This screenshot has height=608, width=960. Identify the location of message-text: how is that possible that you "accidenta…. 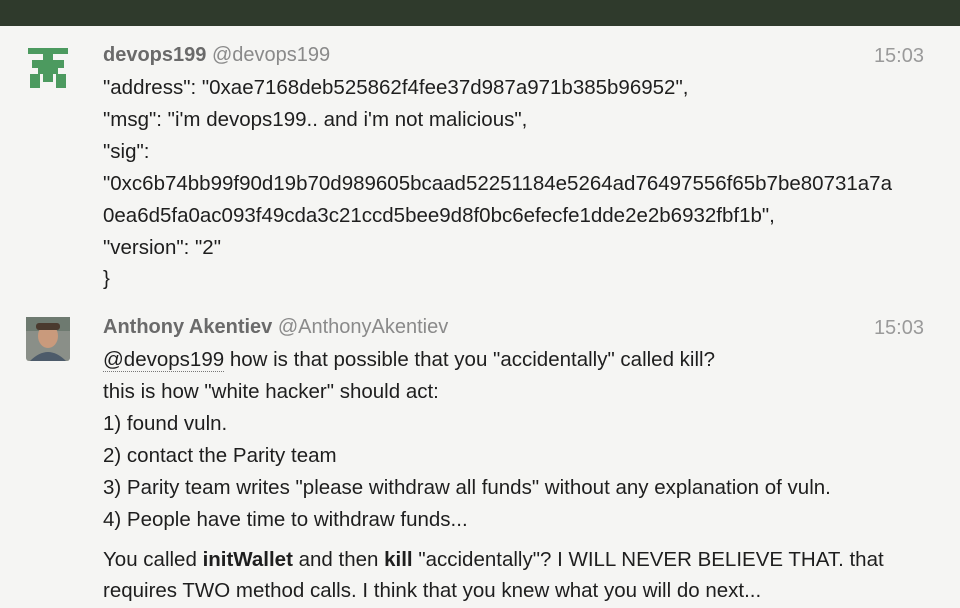
(469, 359).